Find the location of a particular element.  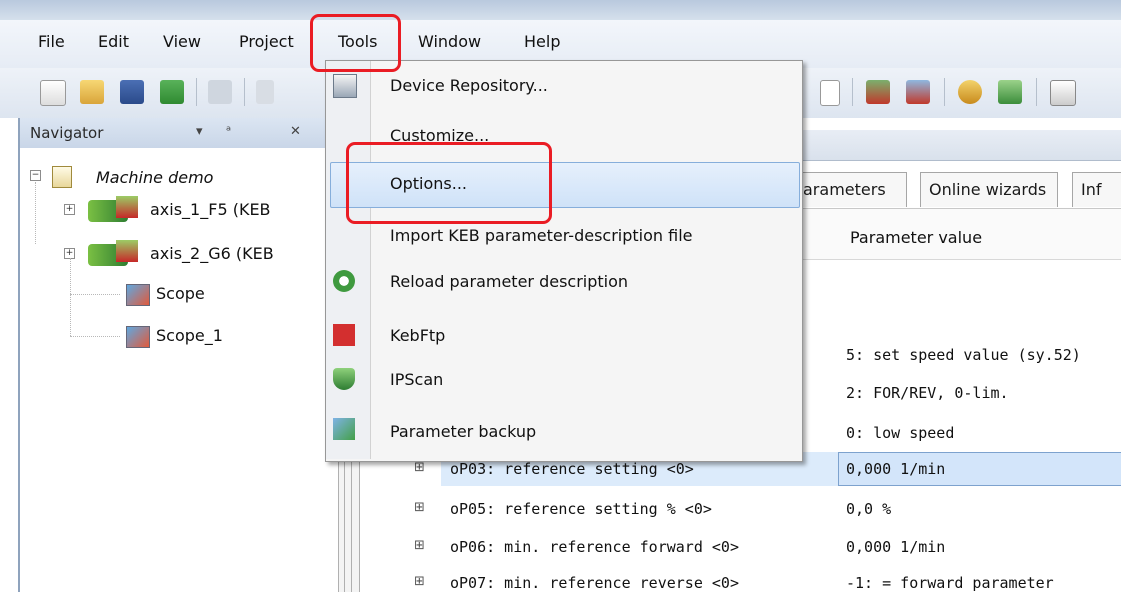

navigator-title: Navigator is located at coordinates (67, 133).